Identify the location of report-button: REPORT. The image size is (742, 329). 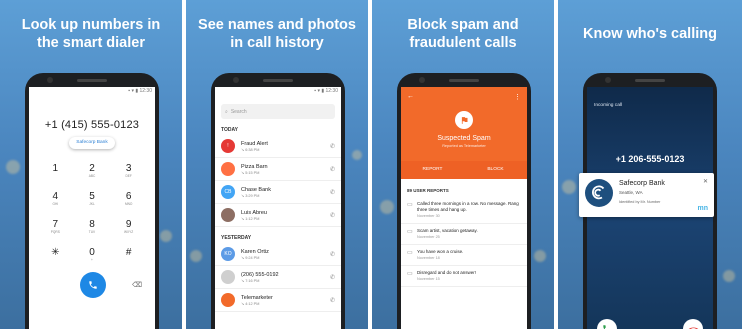
(432, 170).